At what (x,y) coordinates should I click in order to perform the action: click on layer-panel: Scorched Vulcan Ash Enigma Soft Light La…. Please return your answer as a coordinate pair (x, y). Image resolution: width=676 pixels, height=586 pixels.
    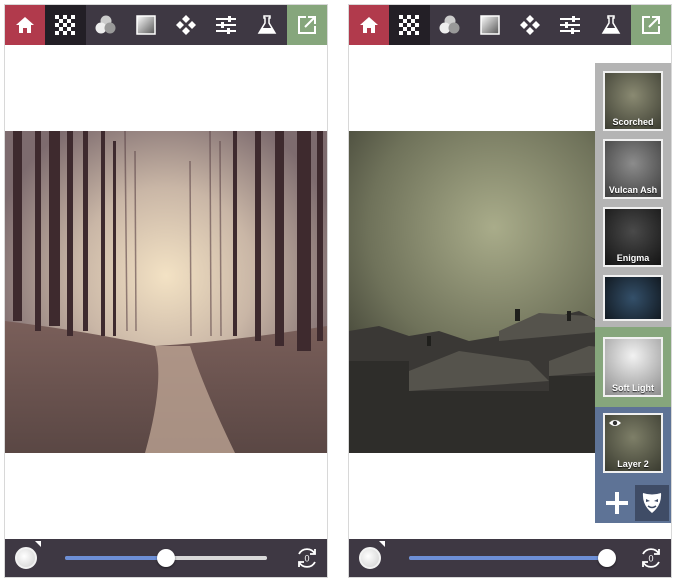
    Looking at the image, I should click on (633, 293).